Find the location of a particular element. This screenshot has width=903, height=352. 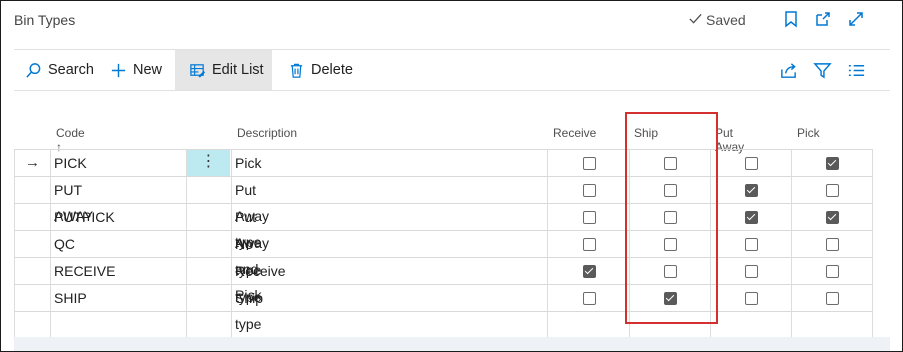

highlight-box is located at coordinates (671, 218).